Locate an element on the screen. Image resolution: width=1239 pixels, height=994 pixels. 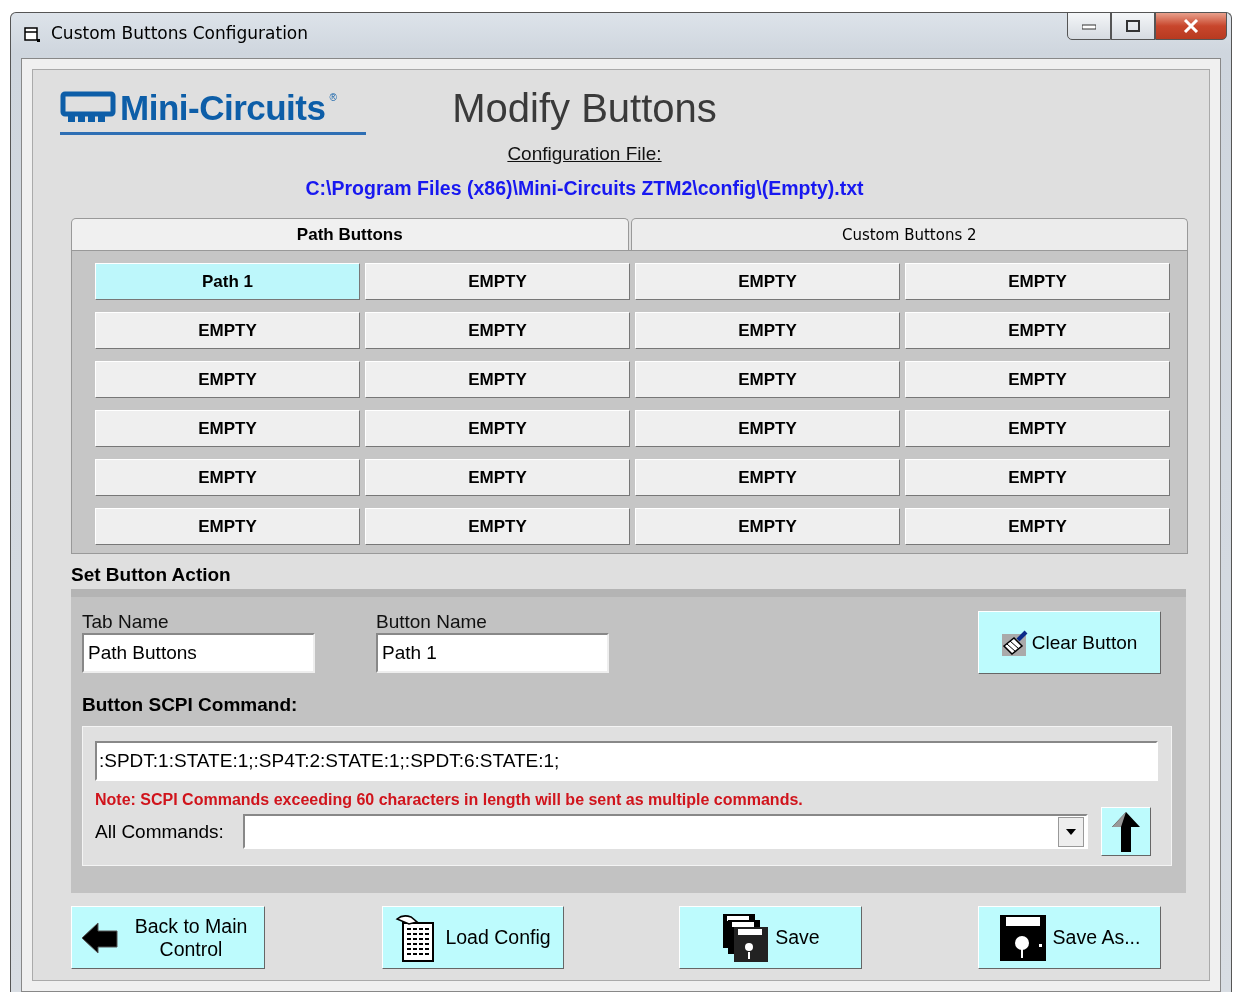
close-icon is located at coordinates (1191, 26).